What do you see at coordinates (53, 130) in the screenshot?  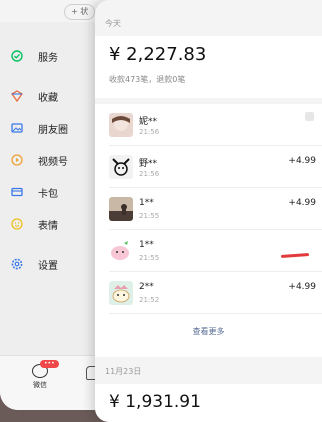 I see `menu-item-label: 朋友圈` at bounding box center [53, 130].